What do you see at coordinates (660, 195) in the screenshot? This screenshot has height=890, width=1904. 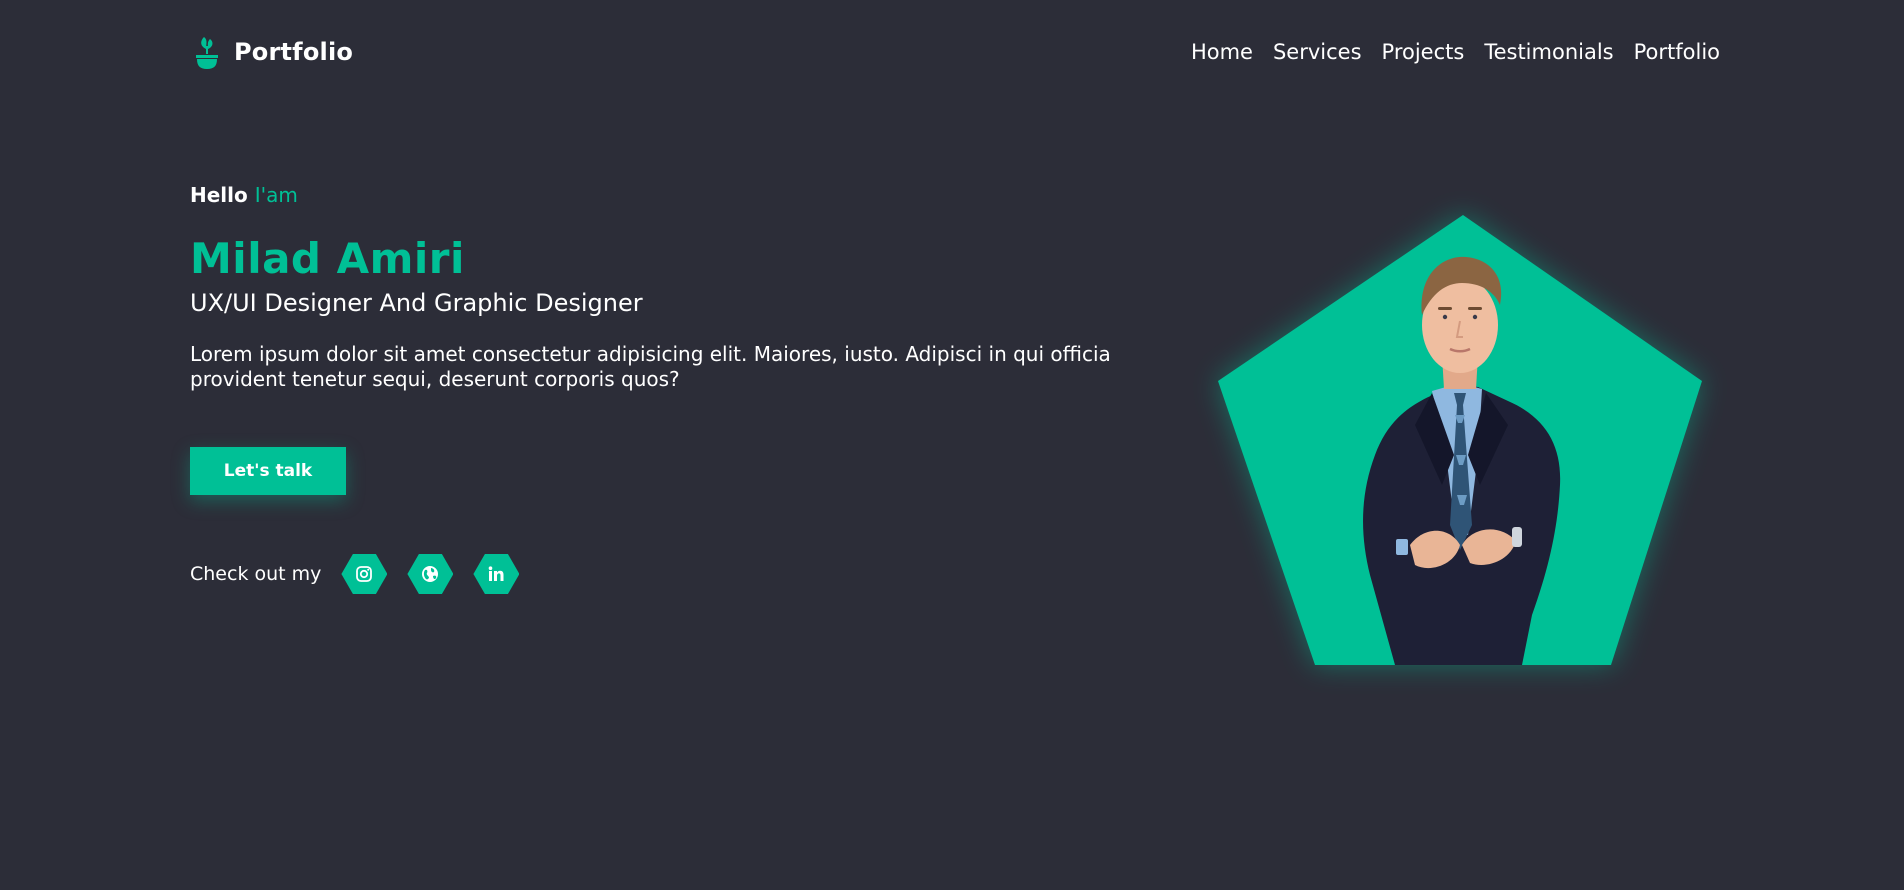 I see `hero-greeting: Hello I'am` at bounding box center [660, 195].